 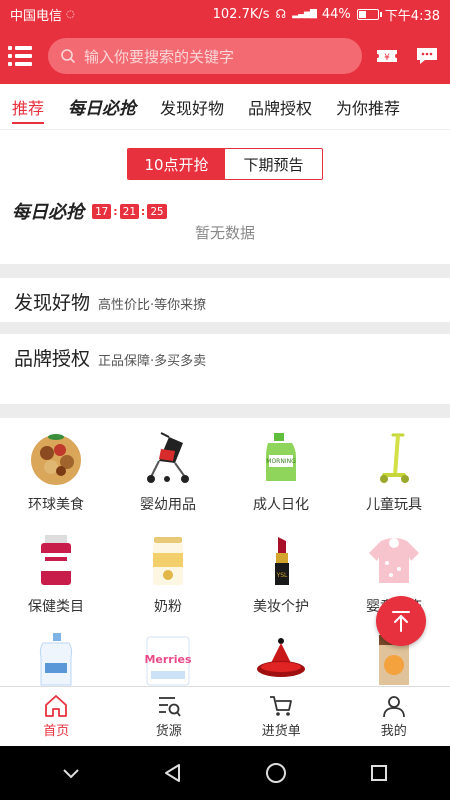 I want to click on milk-powder-icon, so click(x=168, y=560).